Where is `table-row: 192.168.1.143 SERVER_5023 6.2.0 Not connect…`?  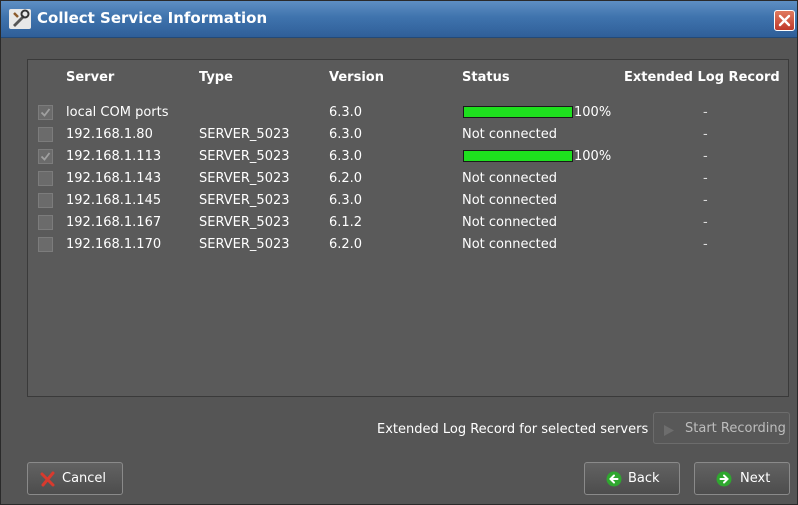
table-row: 192.168.1.143 SERVER_5023 6.2.0 Not connect… is located at coordinates (408, 179).